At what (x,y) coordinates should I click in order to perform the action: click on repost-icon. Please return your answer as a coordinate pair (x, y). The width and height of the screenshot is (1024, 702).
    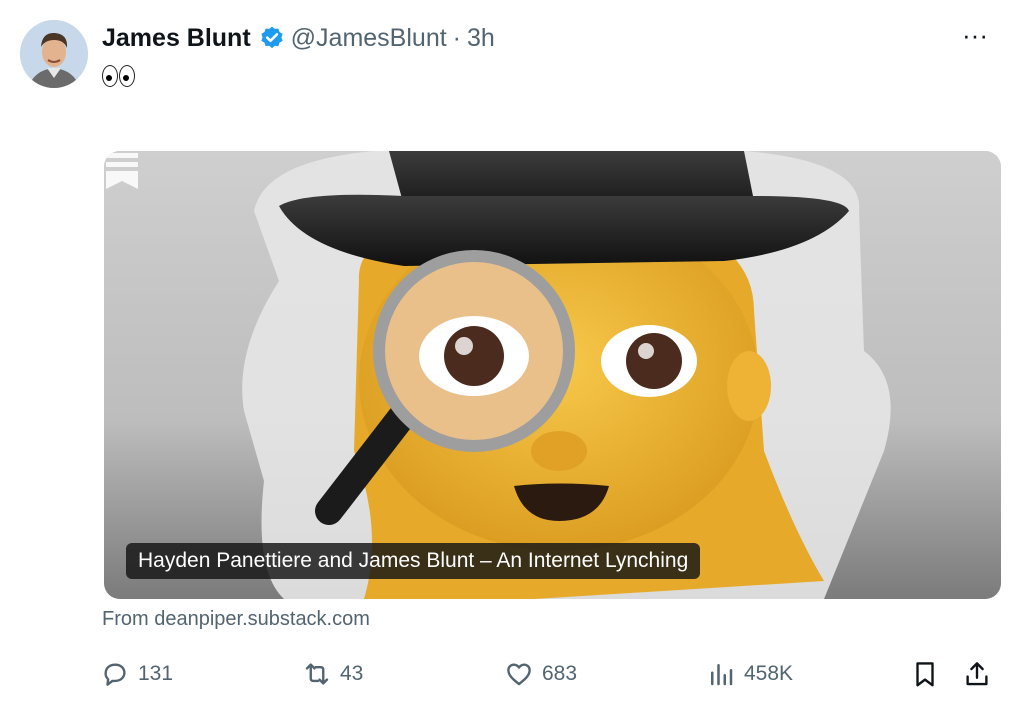
    Looking at the image, I should click on (317, 674).